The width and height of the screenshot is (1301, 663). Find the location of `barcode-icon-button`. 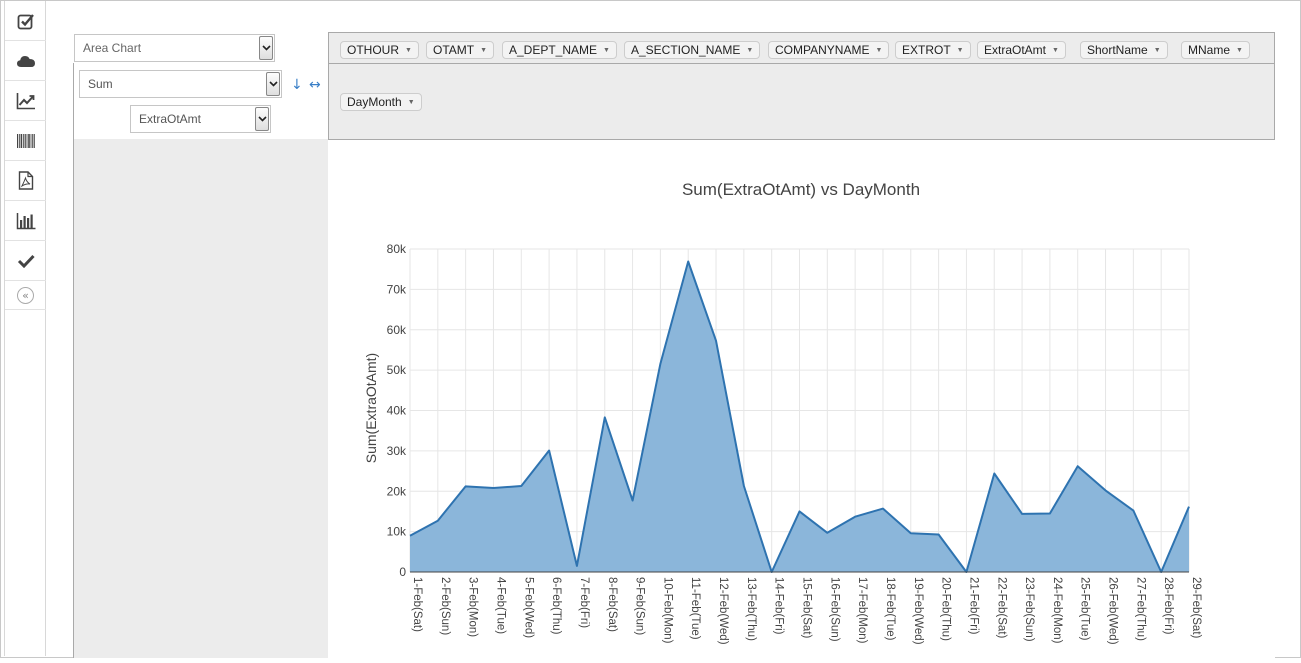

barcode-icon-button is located at coordinates (25, 141).